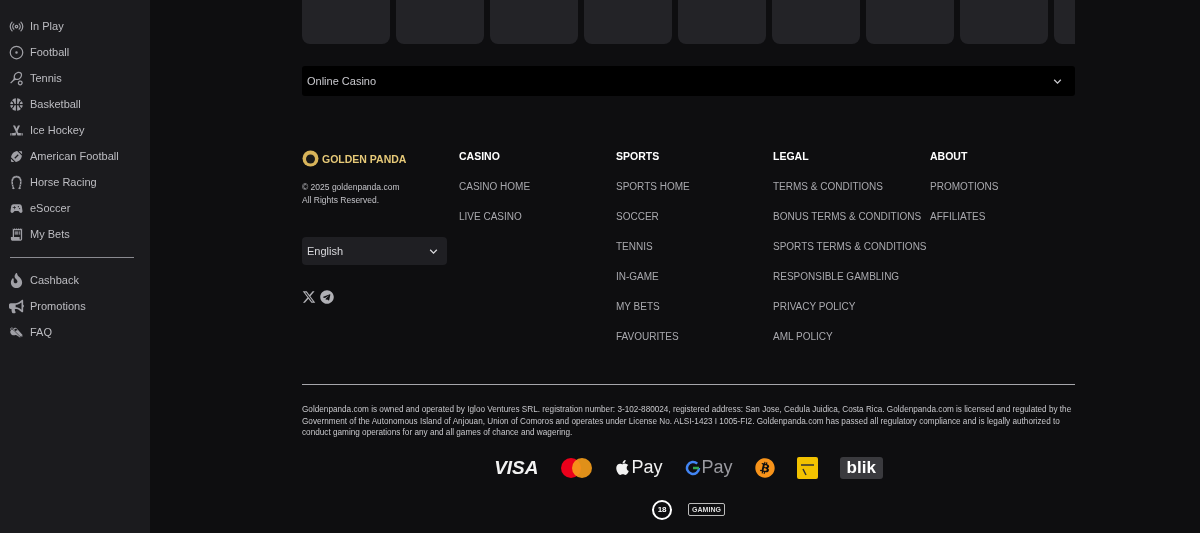 Image resolution: width=1200 pixels, height=533 pixels. I want to click on column-heading: CASINO, so click(480, 157).